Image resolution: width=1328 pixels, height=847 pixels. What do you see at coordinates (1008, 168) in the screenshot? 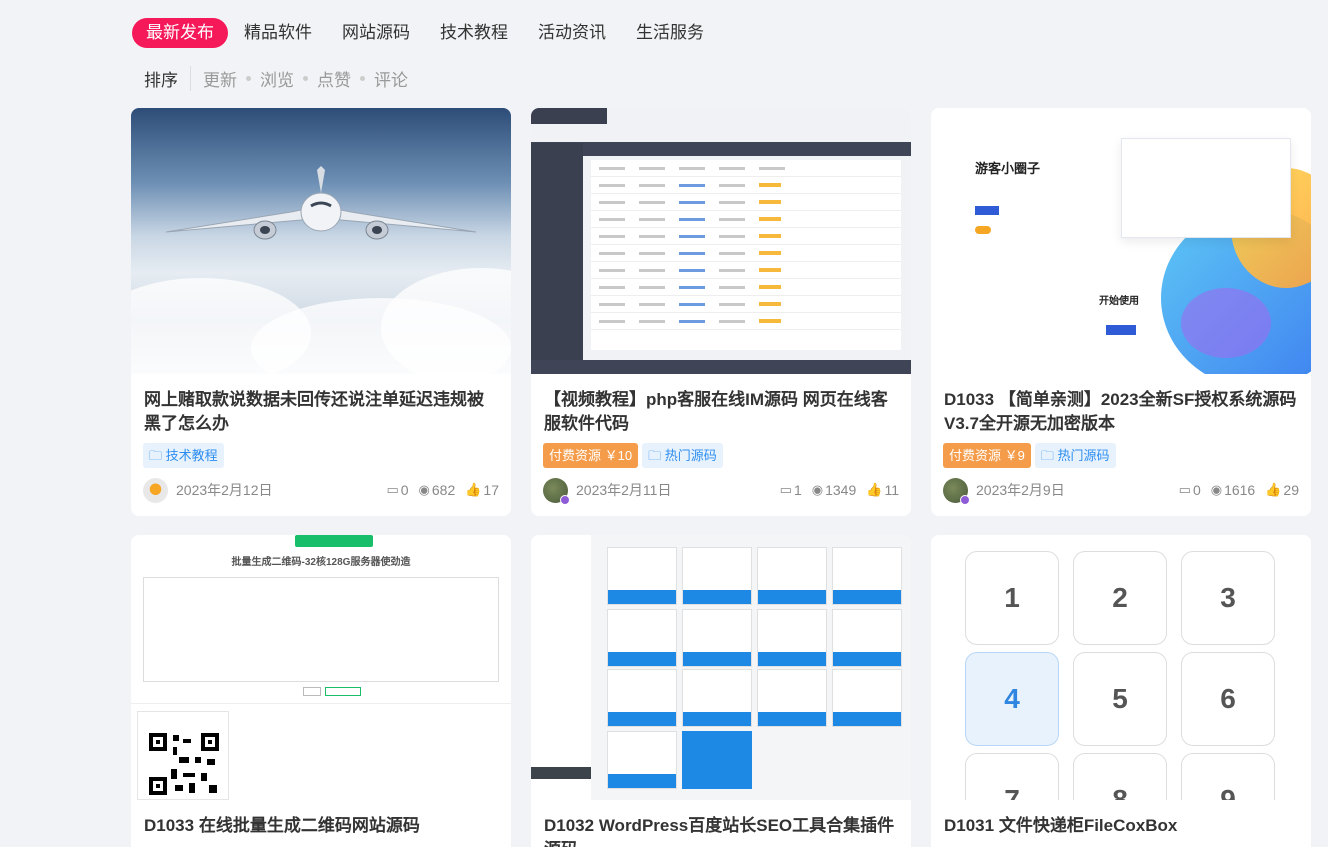
I see `thumb-heading: 游客小圈子` at bounding box center [1008, 168].